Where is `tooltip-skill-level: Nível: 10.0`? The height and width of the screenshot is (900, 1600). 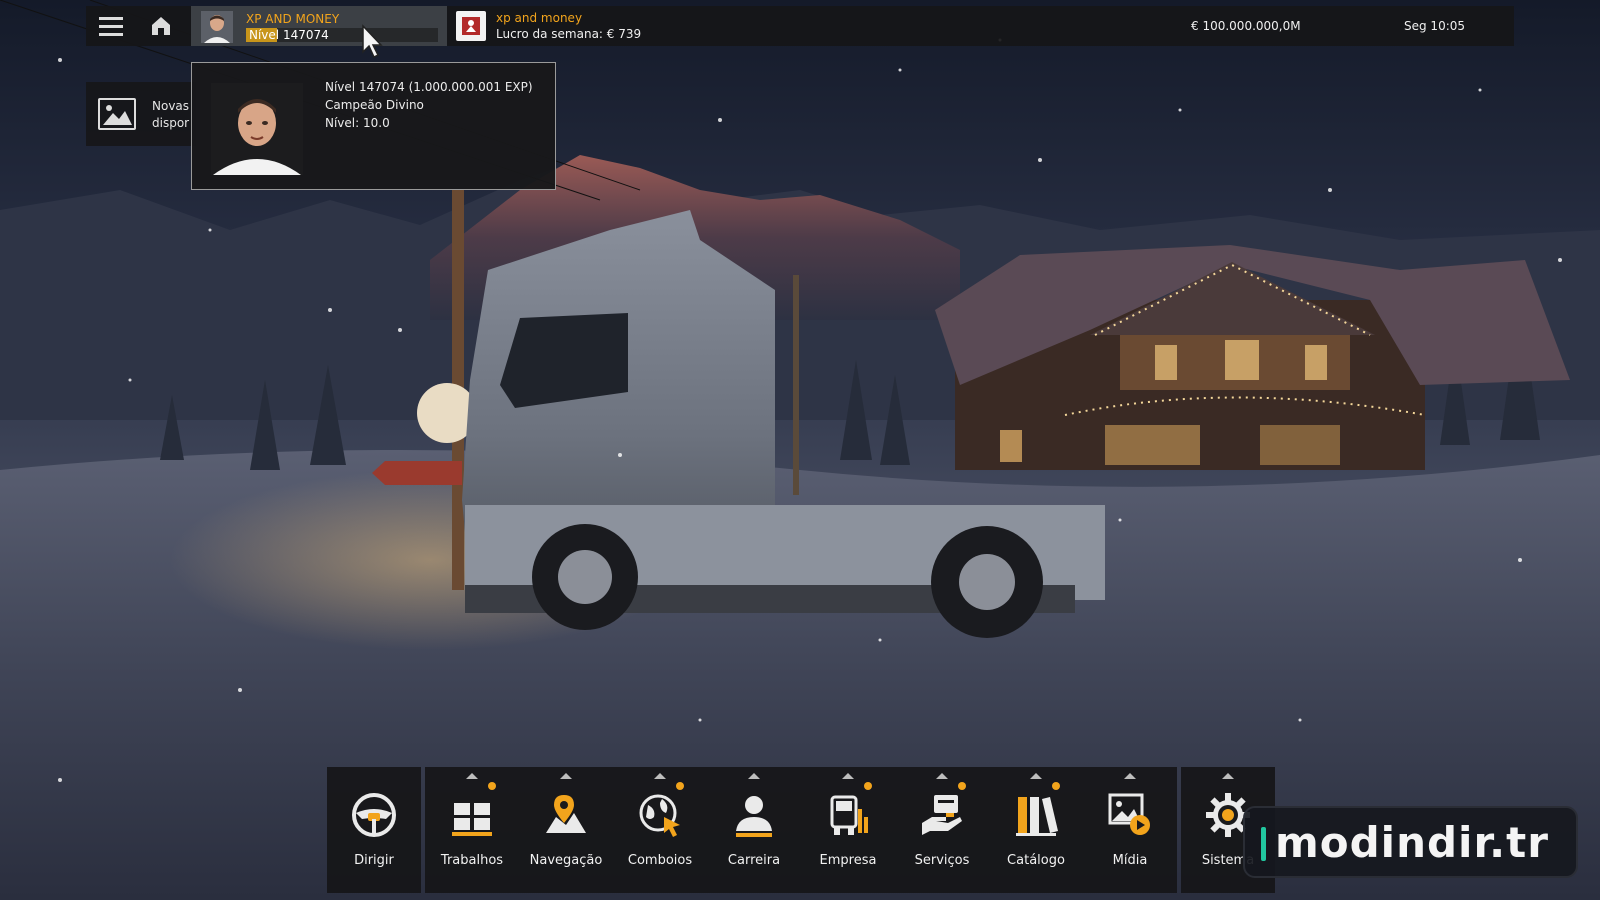 tooltip-skill-level: Nível: 10.0 is located at coordinates (357, 123).